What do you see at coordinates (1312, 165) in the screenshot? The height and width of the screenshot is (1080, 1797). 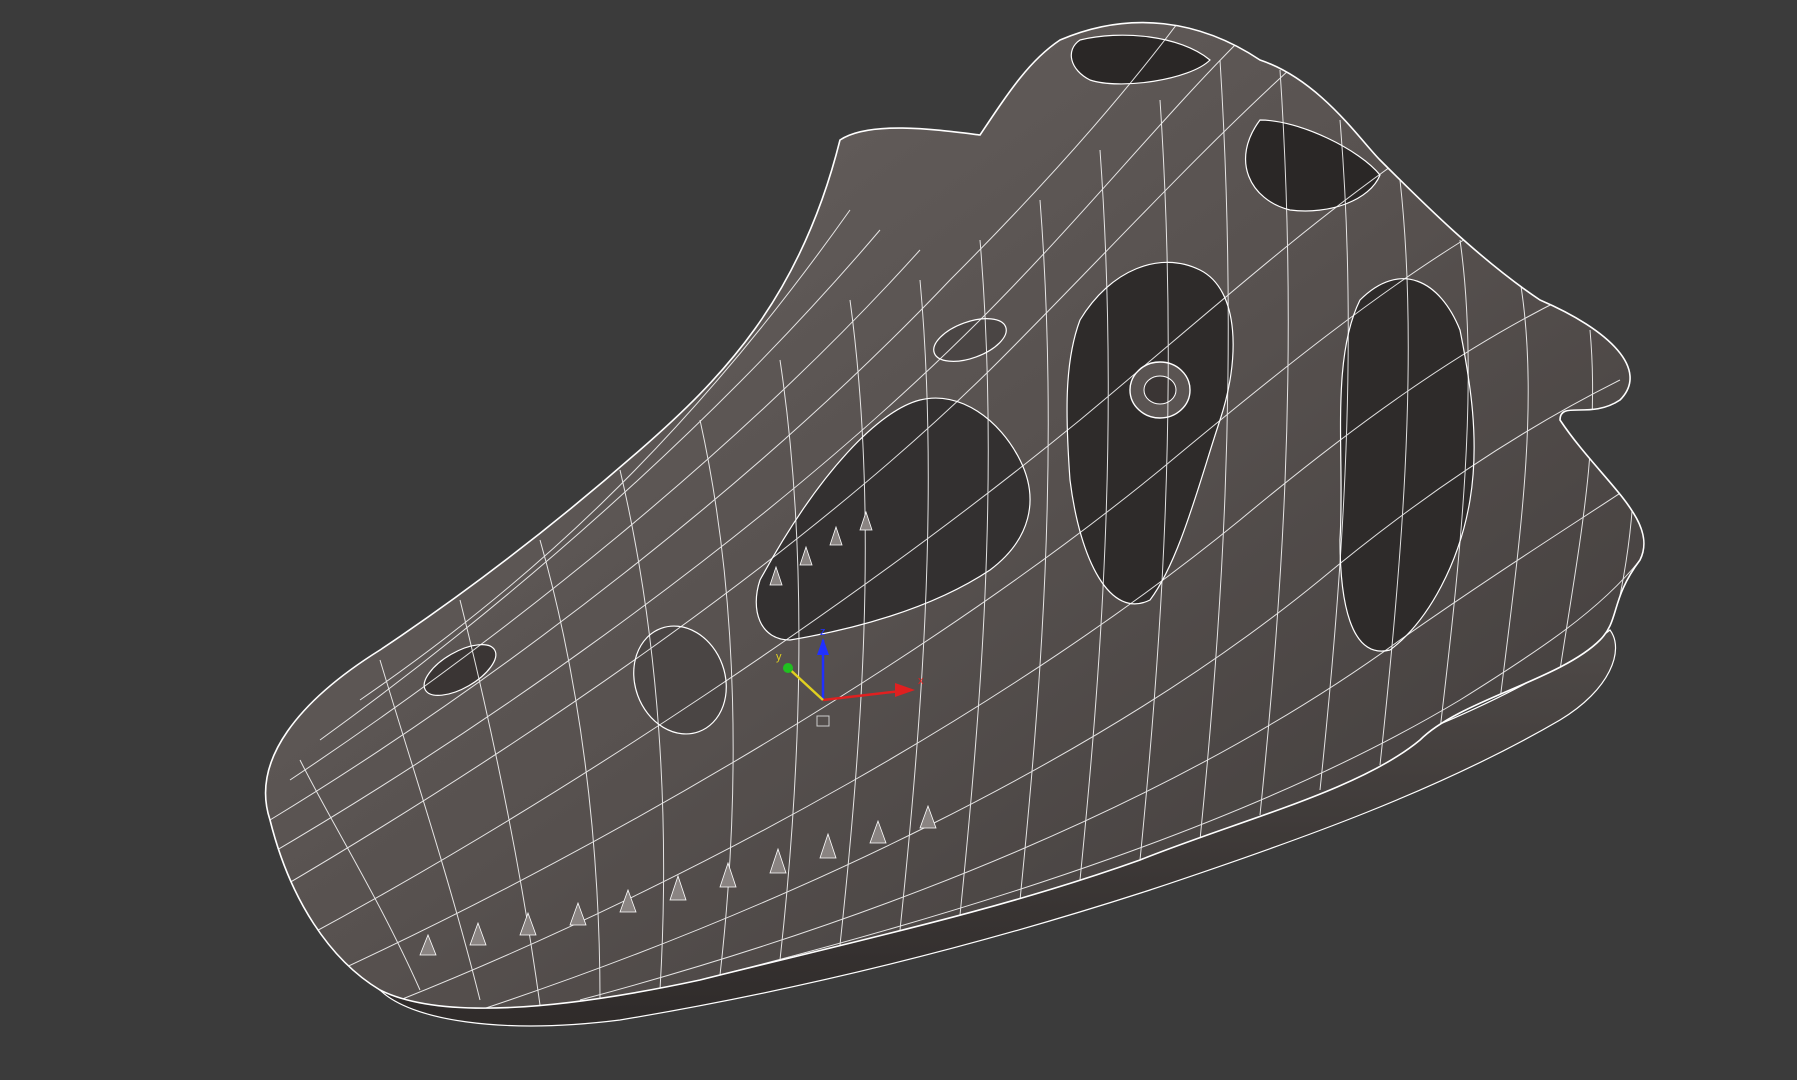 I see `supratemporal-opening` at bounding box center [1312, 165].